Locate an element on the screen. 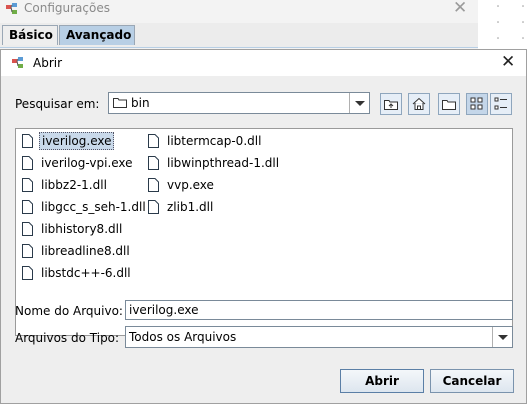 This screenshot has height=404, width=527. new-folder-button is located at coordinates (449, 104).